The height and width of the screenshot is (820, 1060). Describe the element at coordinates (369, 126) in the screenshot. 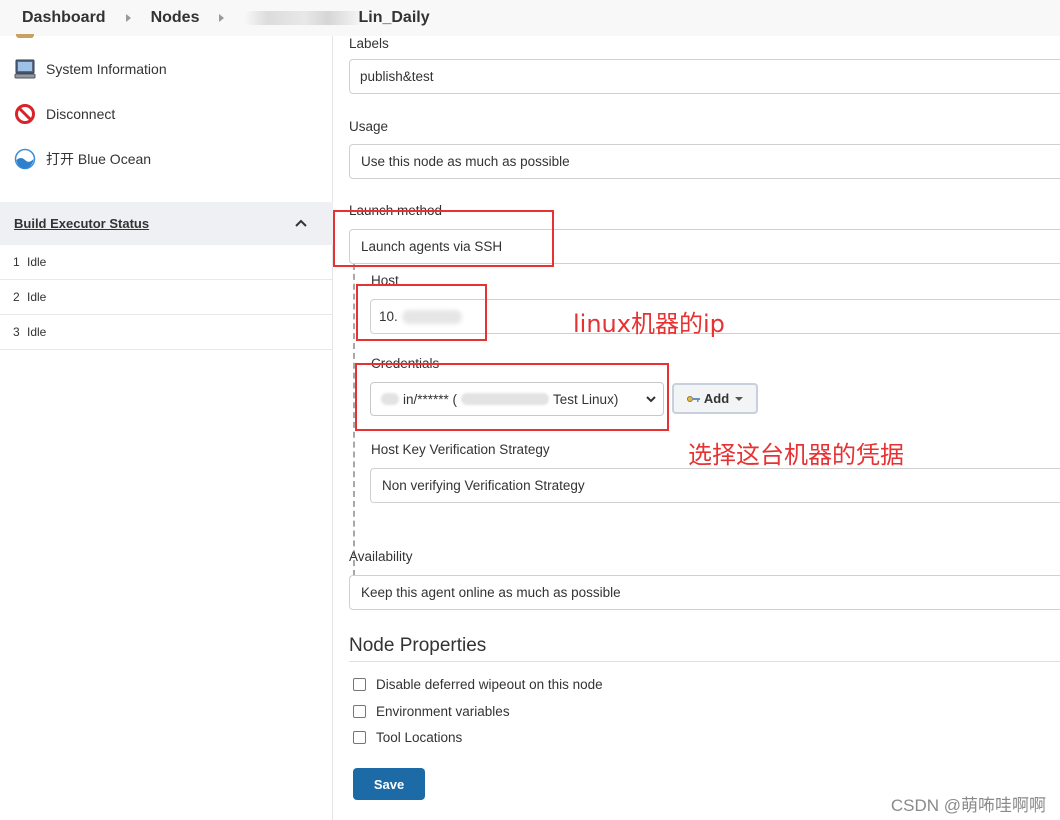

I see `usage-label: Usage` at that location.